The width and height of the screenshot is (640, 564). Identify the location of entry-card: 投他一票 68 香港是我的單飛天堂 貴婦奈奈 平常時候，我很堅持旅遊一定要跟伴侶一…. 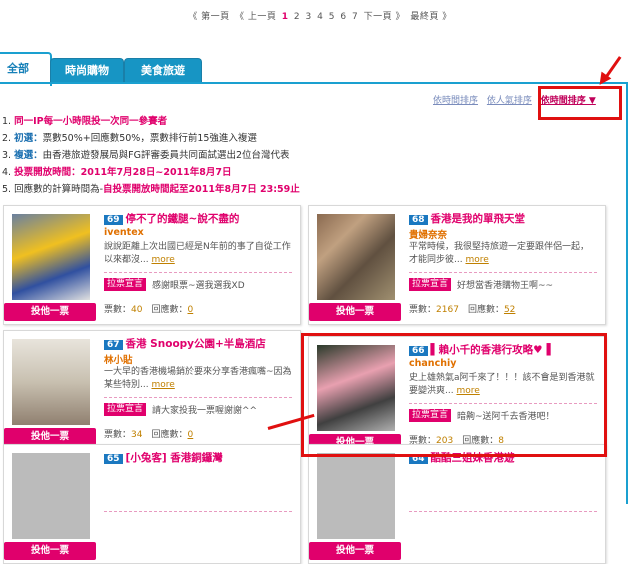
(457, 265).